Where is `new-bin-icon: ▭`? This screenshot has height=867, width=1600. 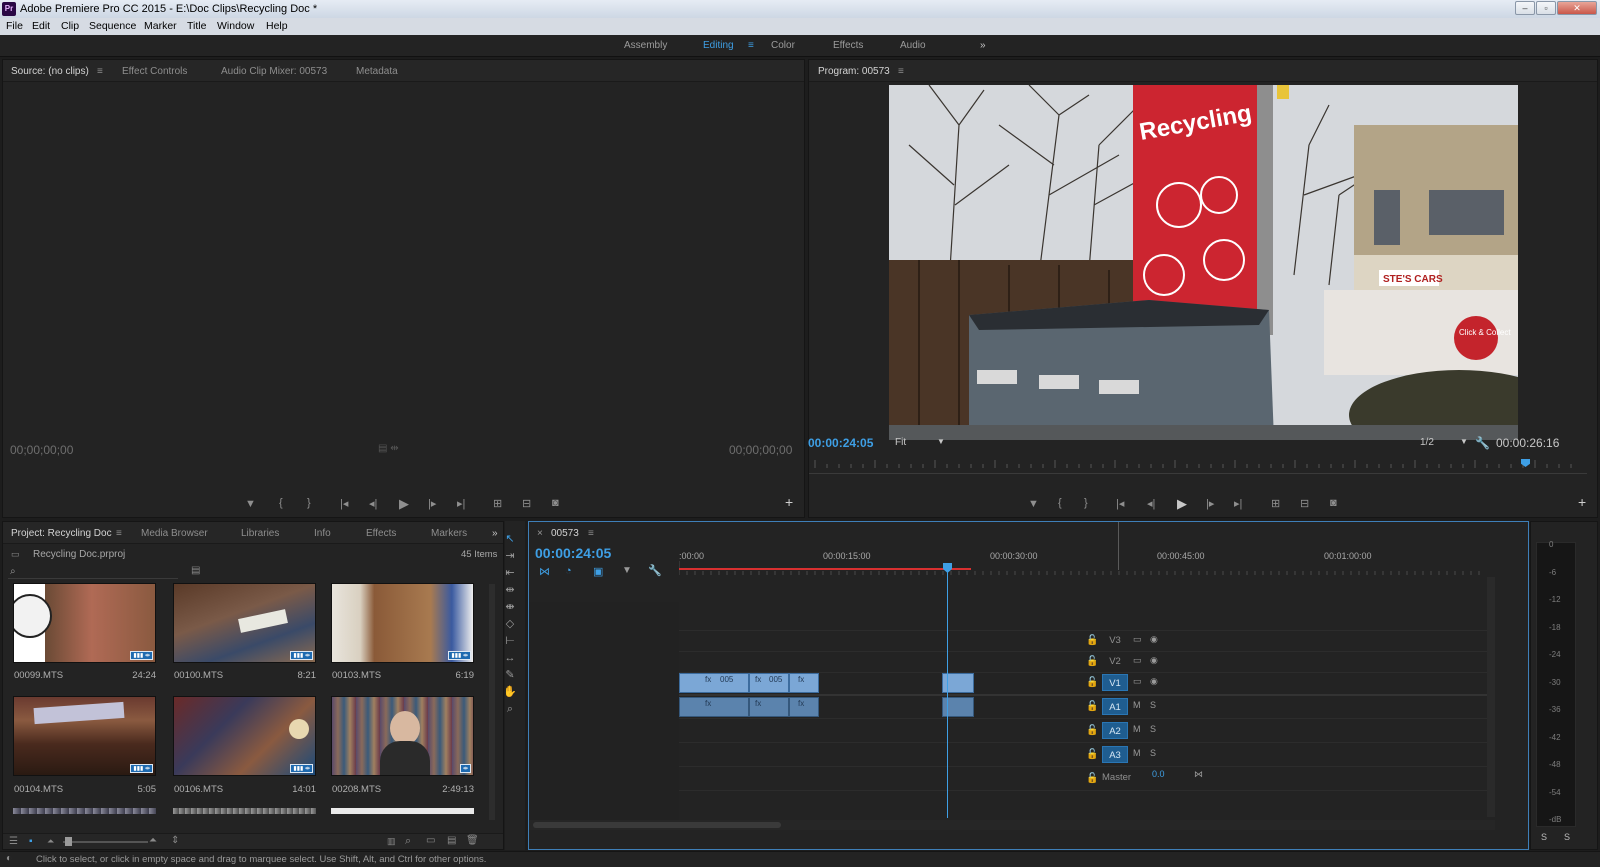
new-bin-icon: ▭ is located at coordinates (430, 840).